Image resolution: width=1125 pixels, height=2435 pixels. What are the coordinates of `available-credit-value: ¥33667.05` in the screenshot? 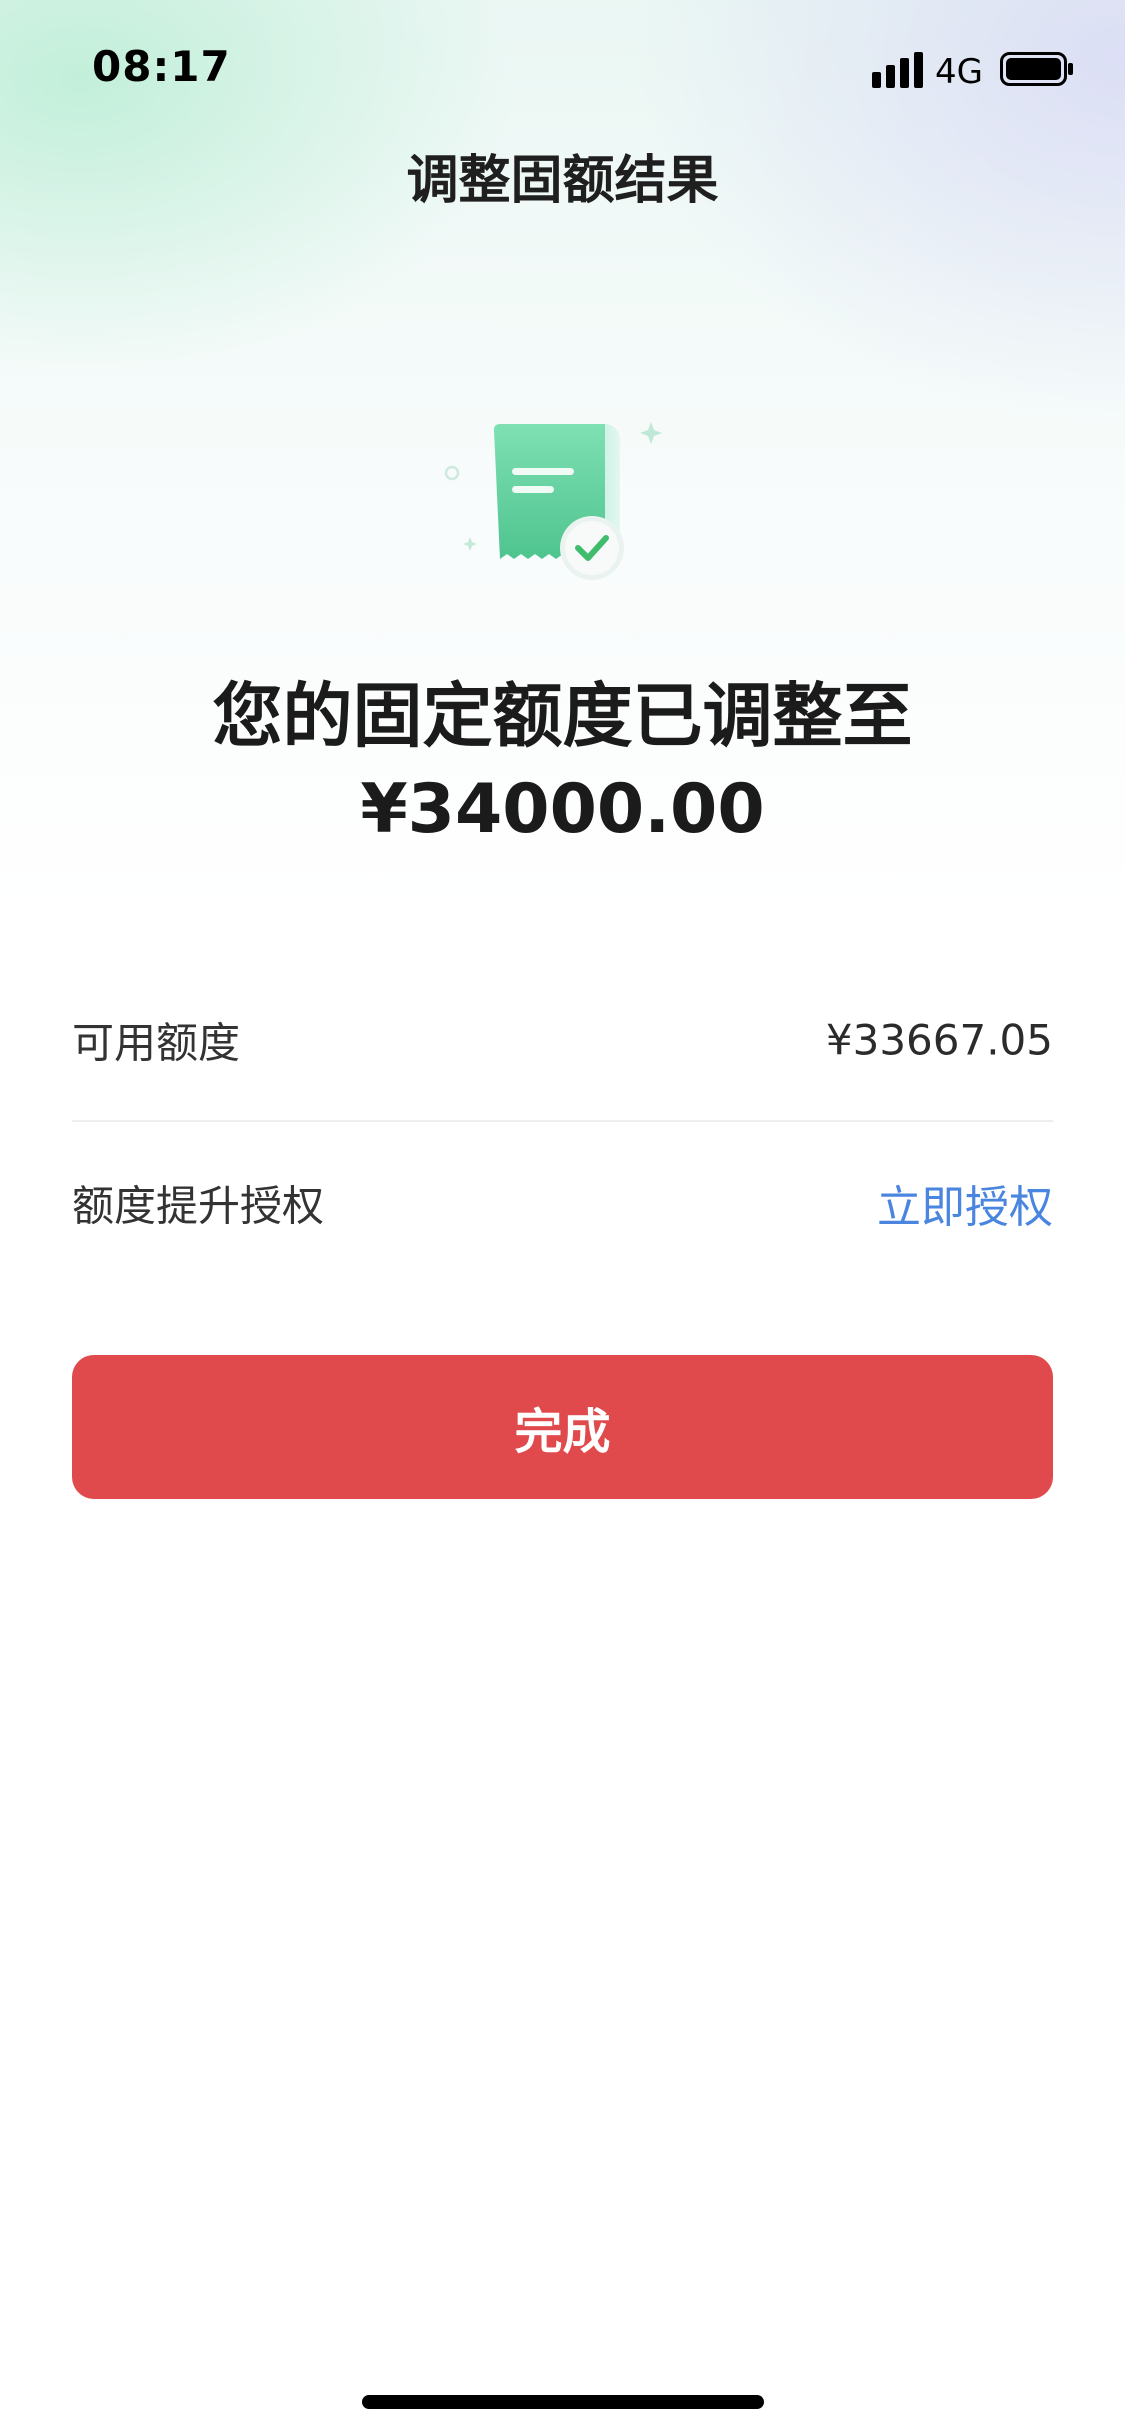 It's located at (939, 1040).